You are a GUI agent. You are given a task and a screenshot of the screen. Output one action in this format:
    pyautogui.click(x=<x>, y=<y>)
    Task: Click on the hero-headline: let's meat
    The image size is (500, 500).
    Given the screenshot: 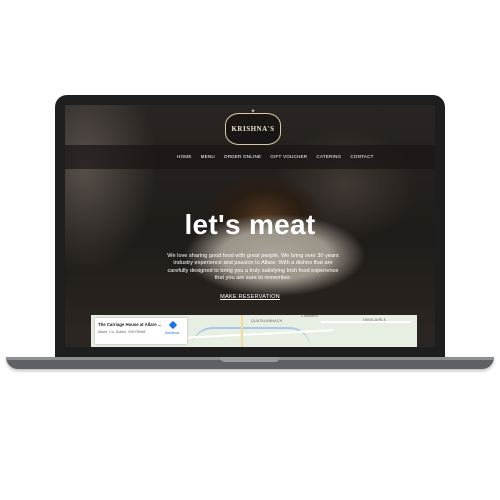 What is the action you would take?
    pyautogui.click(x=250, y=224)
    